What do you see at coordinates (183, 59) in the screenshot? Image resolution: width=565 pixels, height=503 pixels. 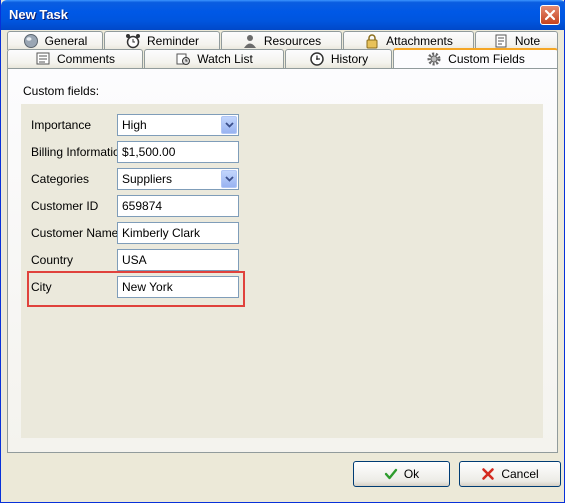 I see `watch-list-icon` at bounding box center [183, 59].